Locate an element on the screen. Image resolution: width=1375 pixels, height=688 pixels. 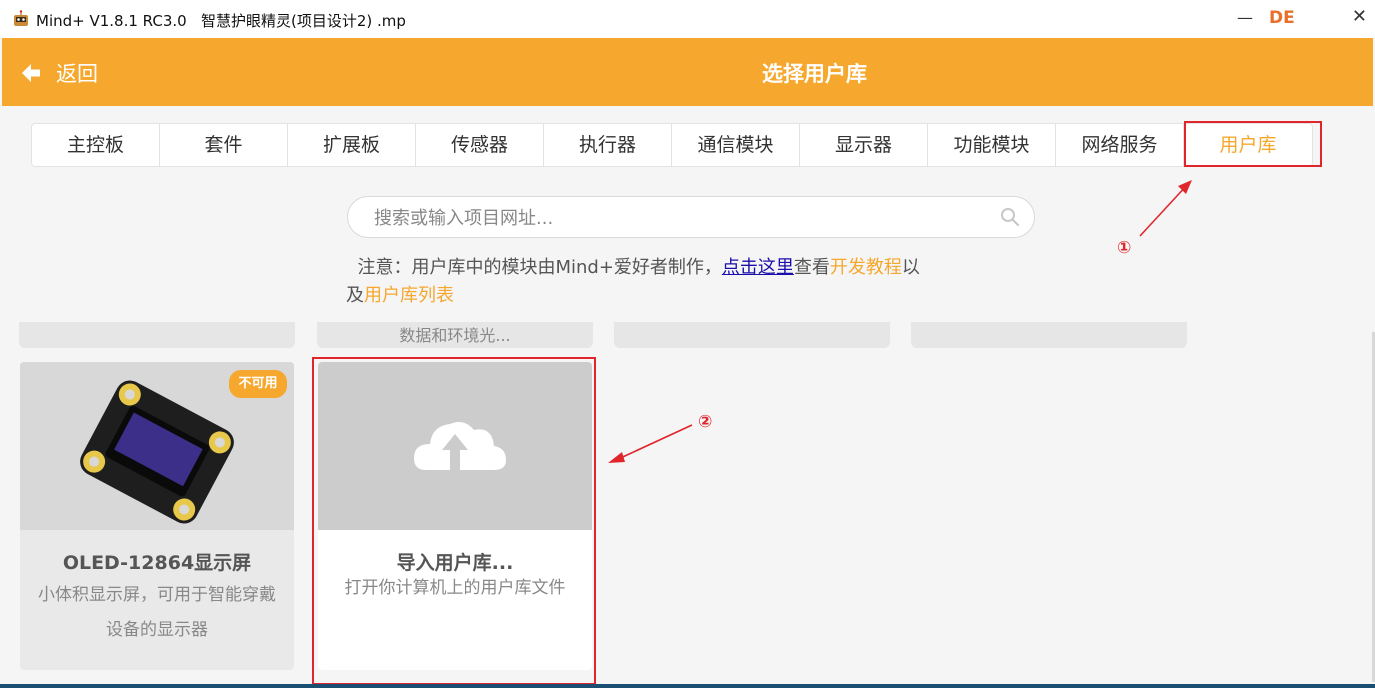
window-bottom-edge is located at coordinates (687, 686).